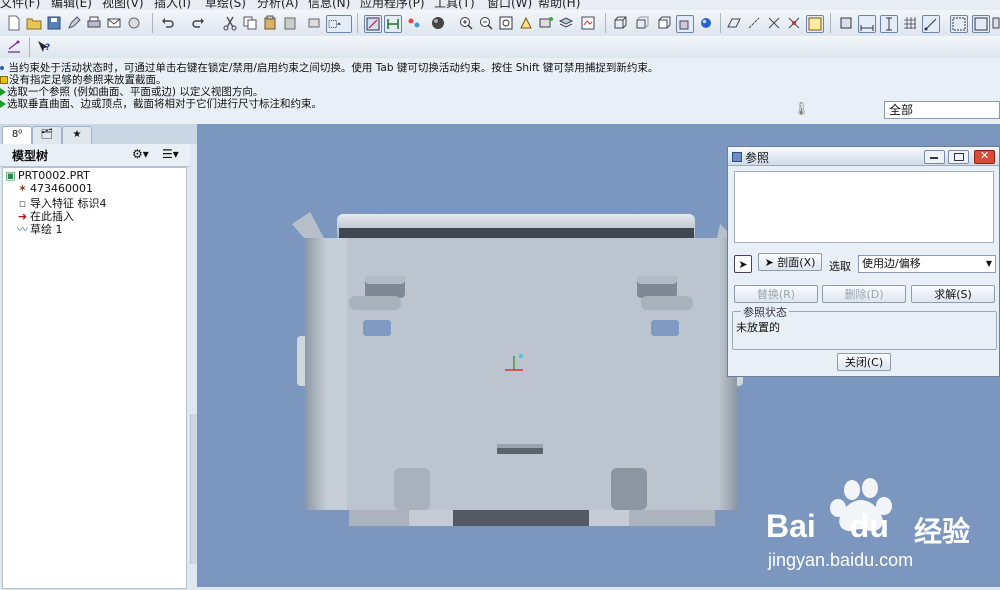 The height and width of the screenshot is (590, 1000). Describe the element at coordinates (95, 155) in the screenshot. I see `model-tree-header: 模型树 ⚙▾ ☰▾` at that location.